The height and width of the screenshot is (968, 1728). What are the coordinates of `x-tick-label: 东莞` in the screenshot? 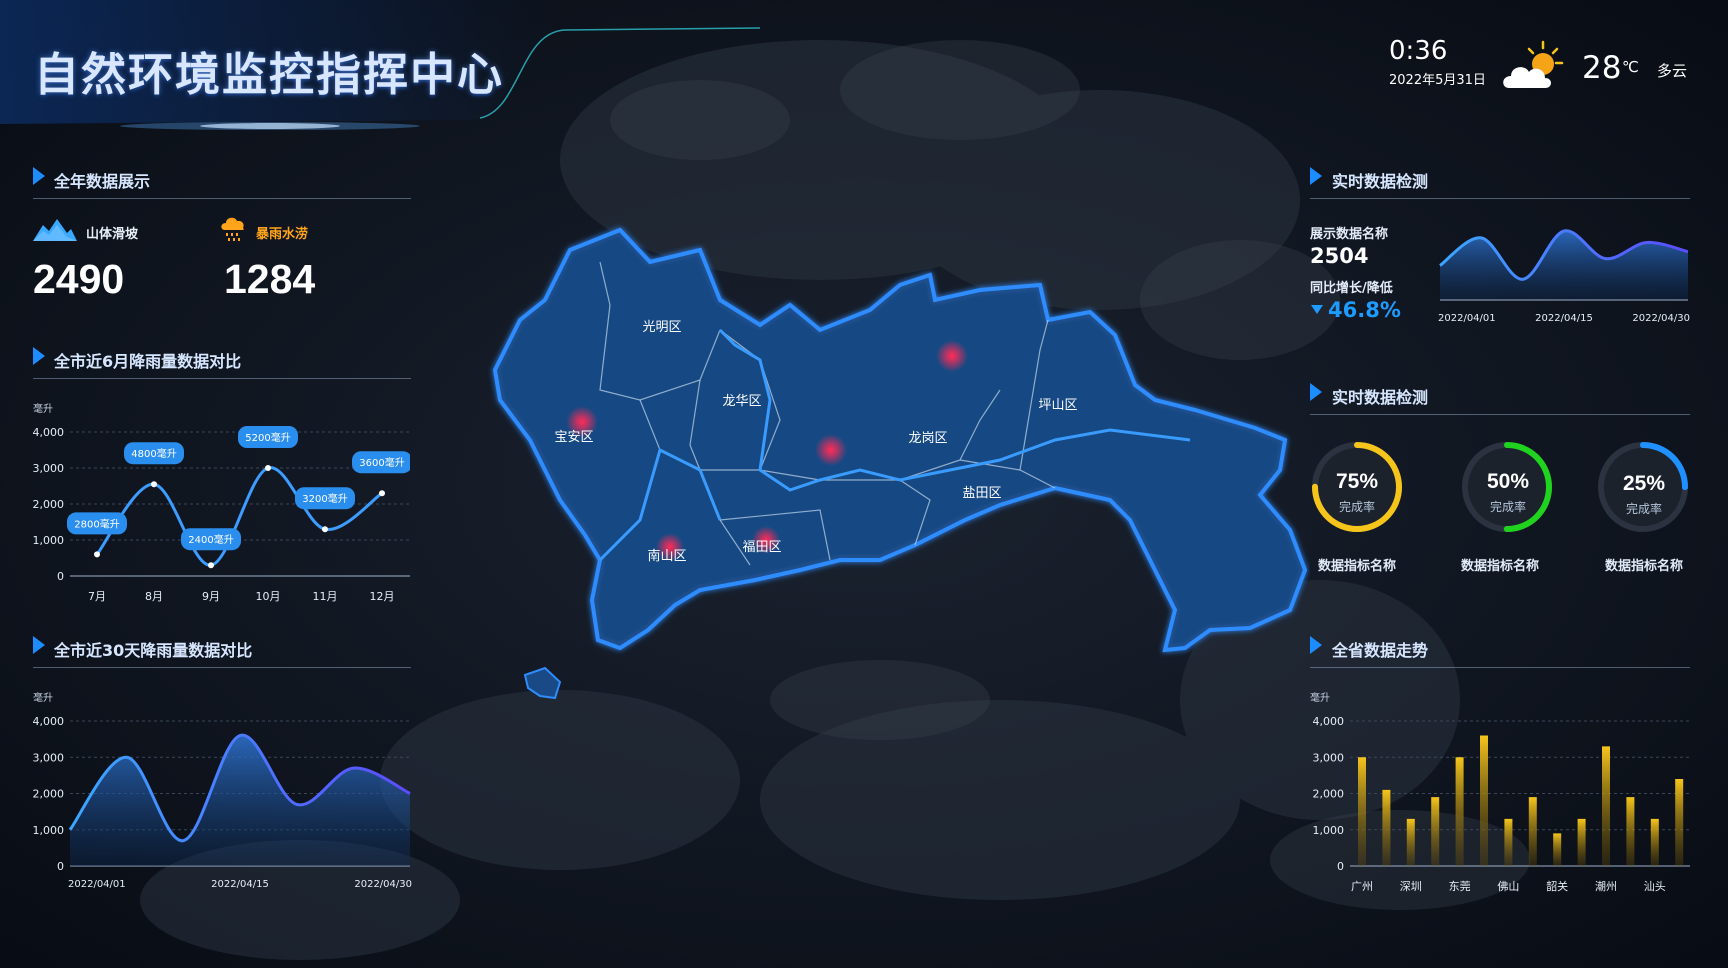 It's located at (1460, 886).